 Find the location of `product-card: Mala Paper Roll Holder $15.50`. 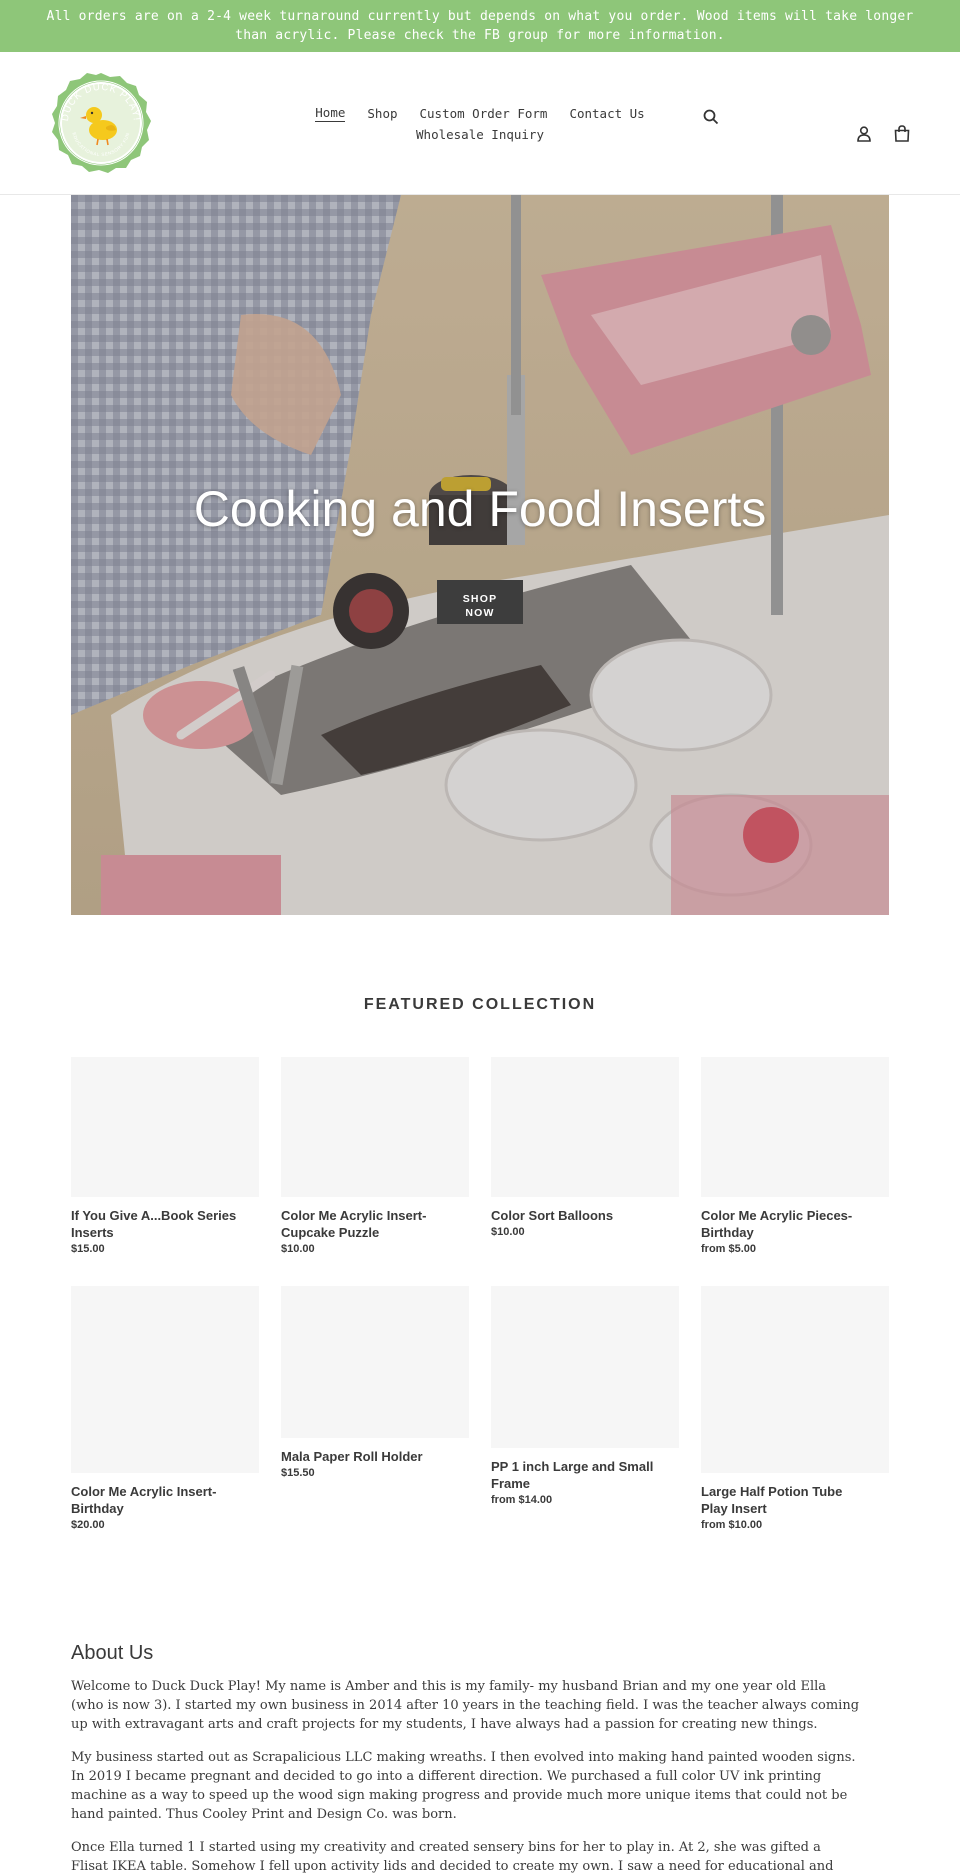

product-card: Mala Paper Roll Holder $15.50 is located at coordinates (375, 1383).